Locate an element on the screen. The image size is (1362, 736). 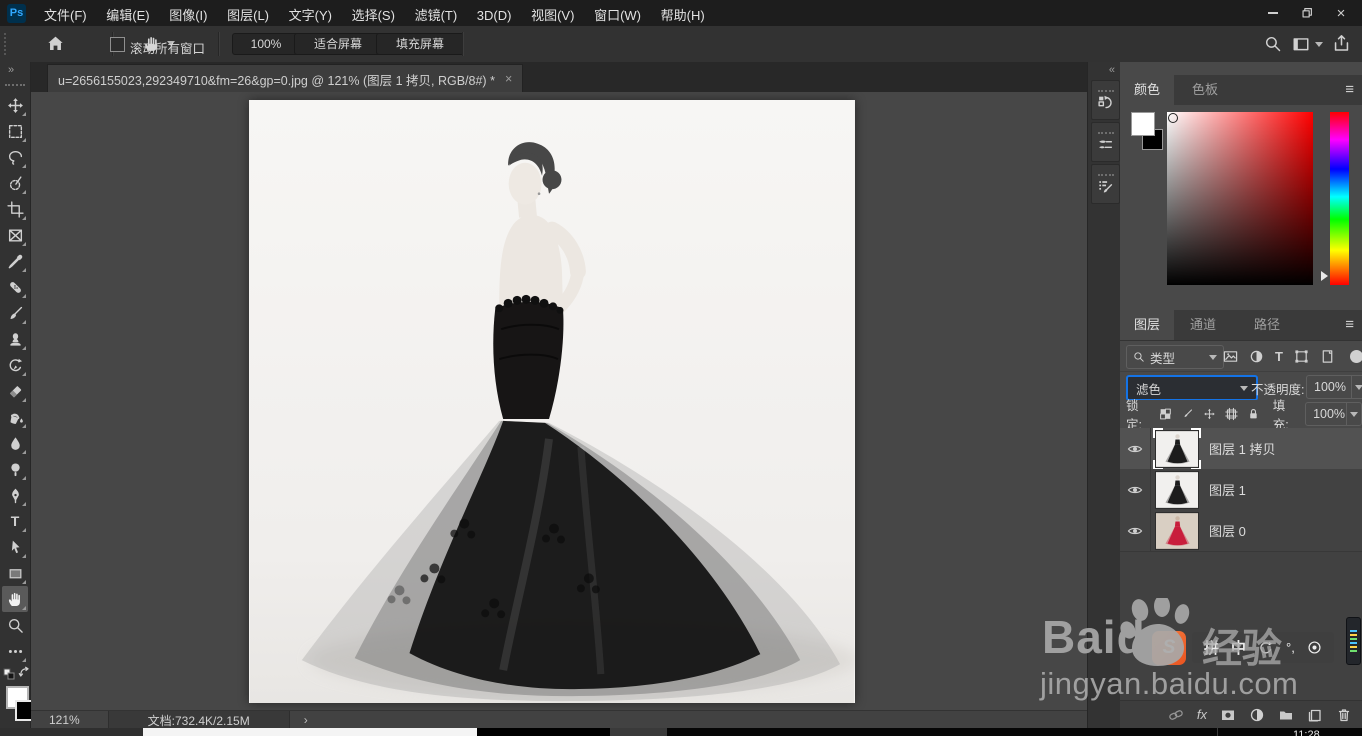
close-button: × is located at coordinates (1341, 13).